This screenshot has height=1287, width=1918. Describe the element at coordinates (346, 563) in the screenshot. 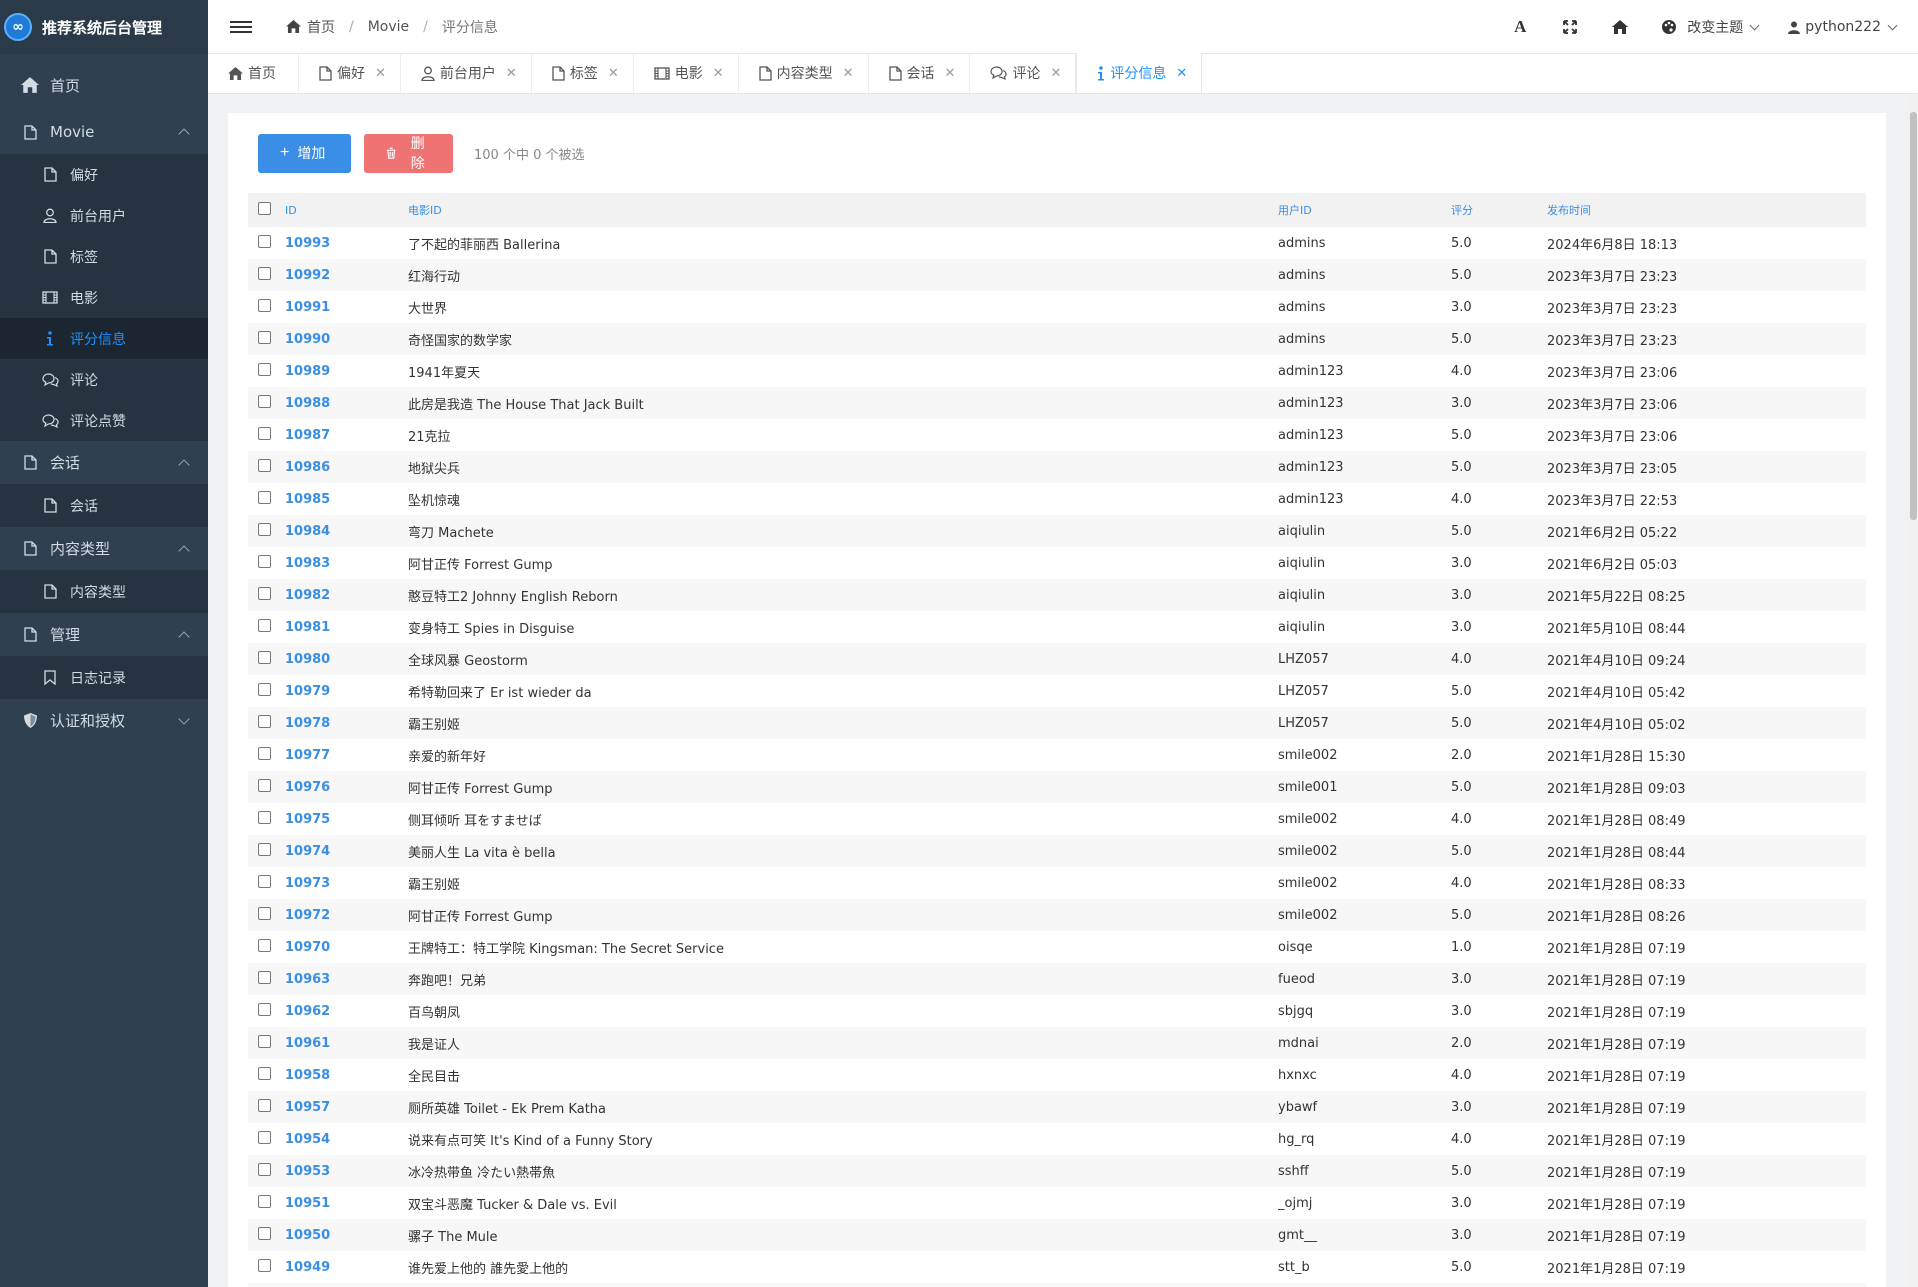

I see `cell-id-link: 10983` at that location.